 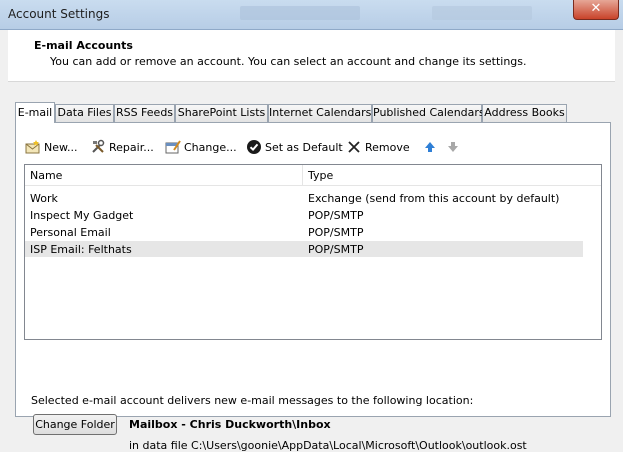 I want to click on repair-tools-icon, so click(x=98, y=146).